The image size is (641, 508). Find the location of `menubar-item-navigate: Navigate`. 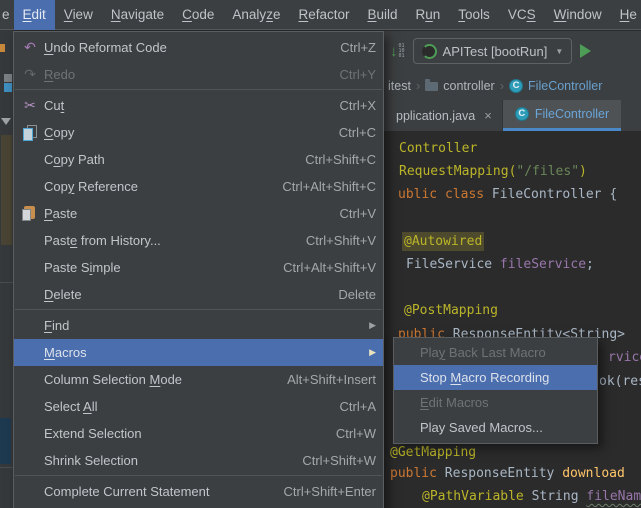

menubar-item-navigate: Navigate is located at coordinates (137, 15).